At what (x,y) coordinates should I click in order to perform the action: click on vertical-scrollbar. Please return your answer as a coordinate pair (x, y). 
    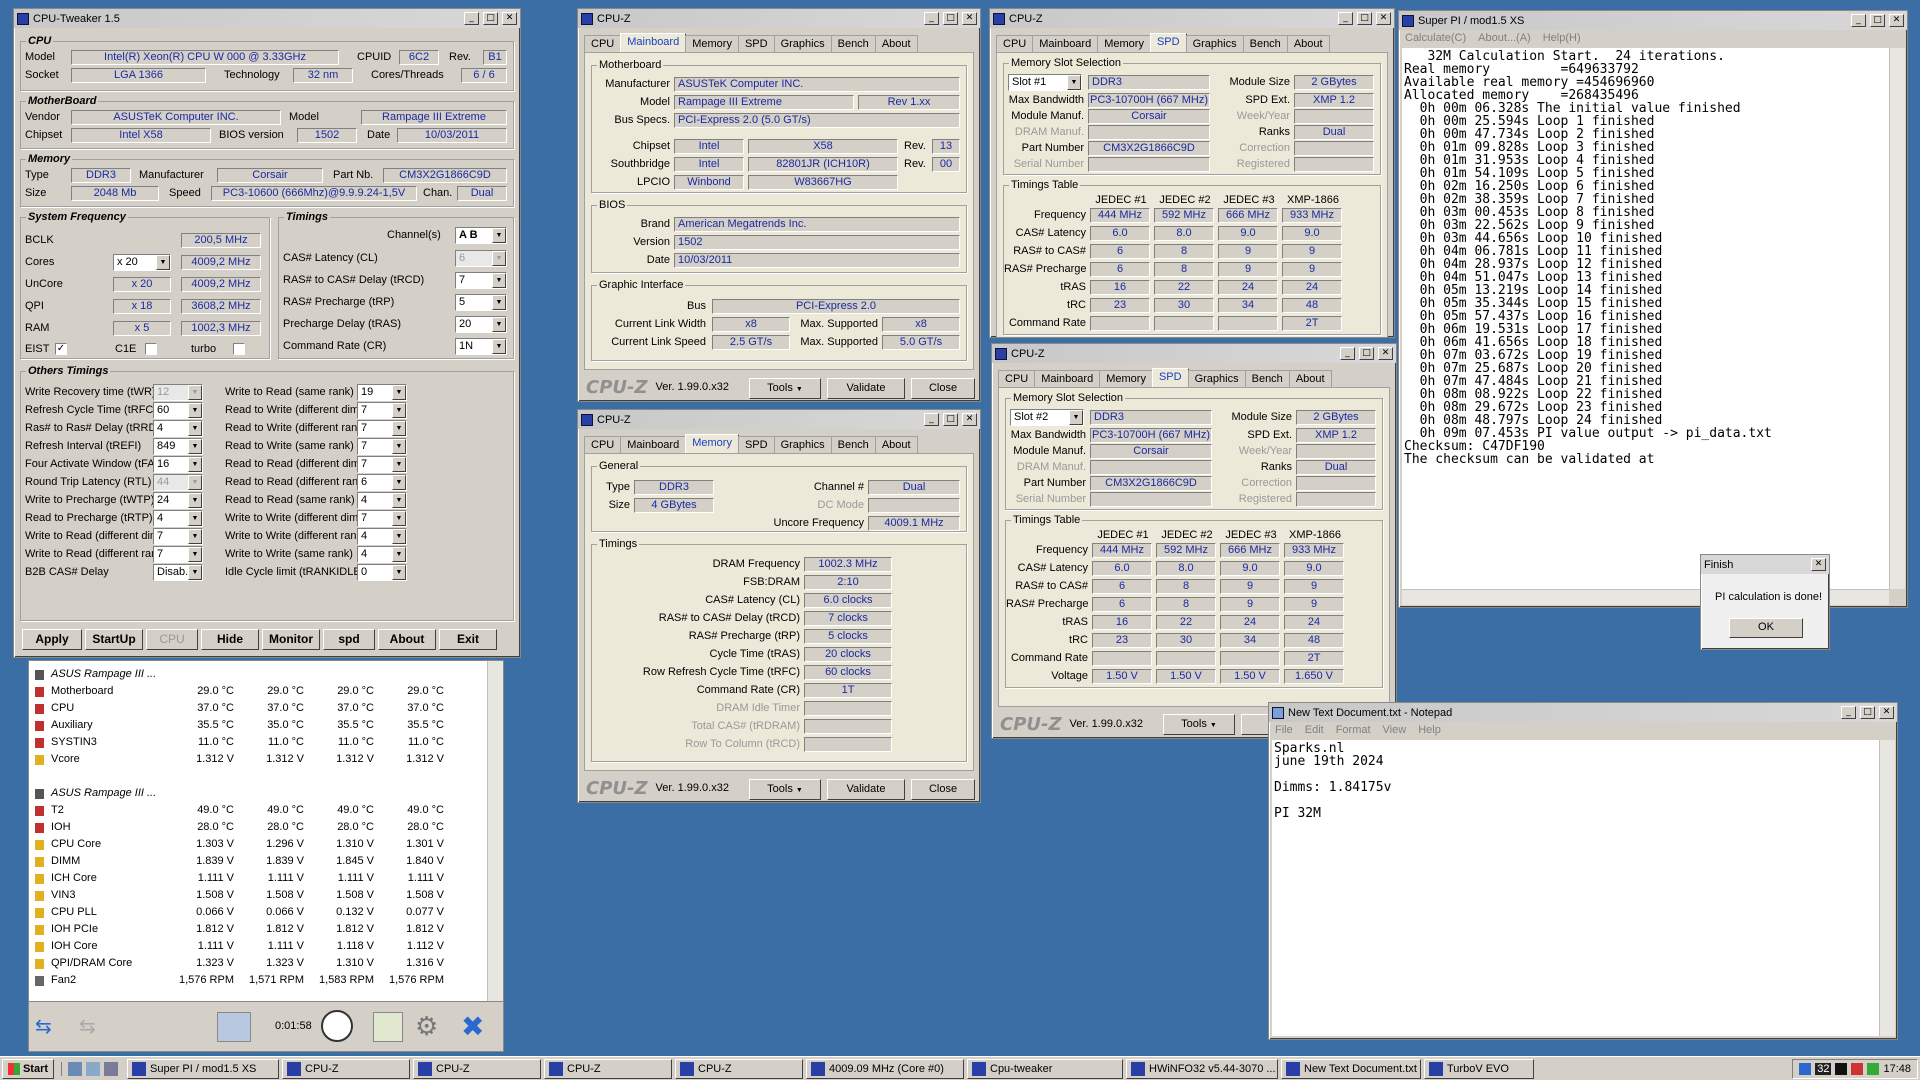
    Looking at the image, I should click on (1887, 888).